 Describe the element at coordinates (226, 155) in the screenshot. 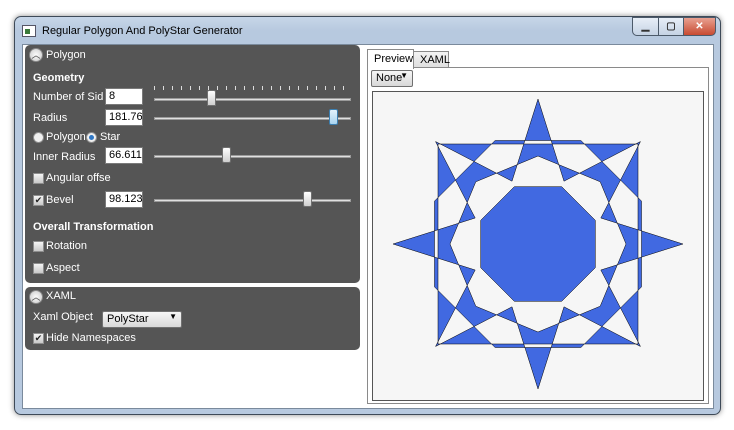

I see `inner-radius-slider-thumb` at that location.